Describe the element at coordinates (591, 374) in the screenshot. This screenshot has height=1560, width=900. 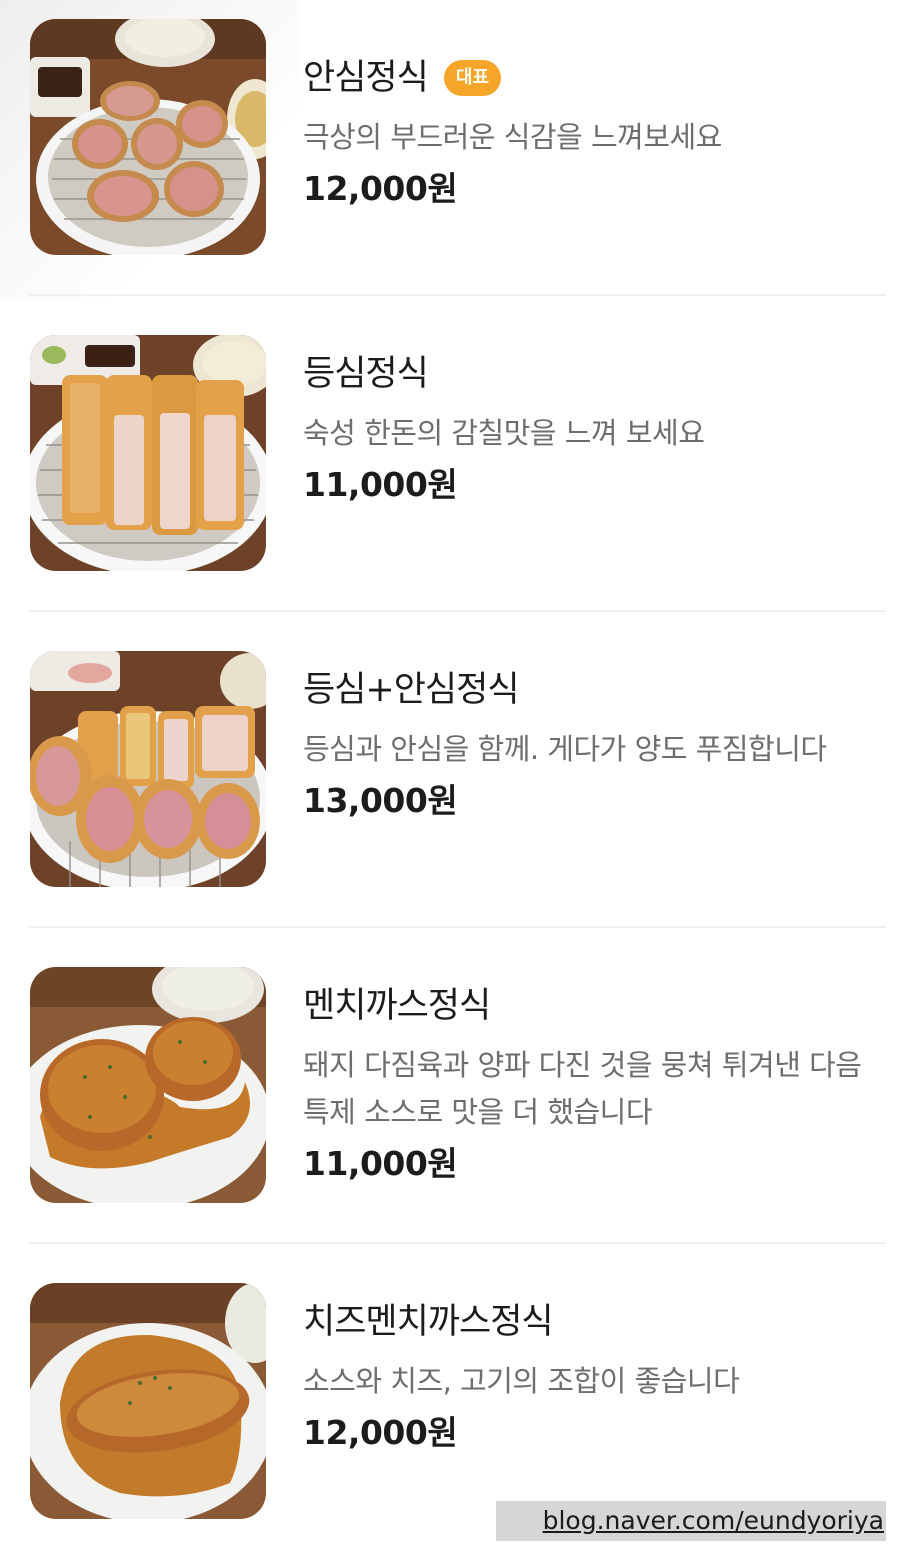
I see `menu-item-name-row: 등심정식` at that location.